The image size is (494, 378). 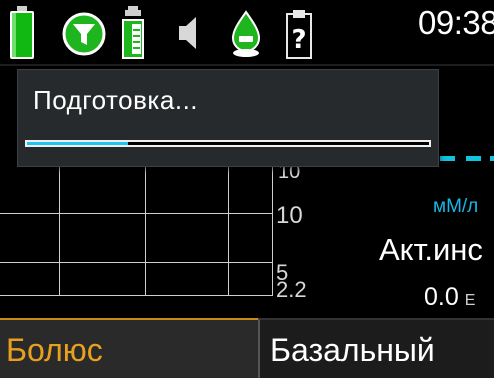 I want to click on y-axis-label: 2.2, so click(x=291, y=289).